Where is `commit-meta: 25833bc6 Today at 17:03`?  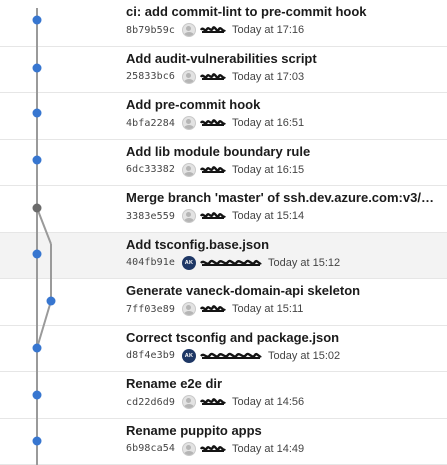 commit-meta: 25833bc6 Today at 17:03 is located at coordinates (215, 77).